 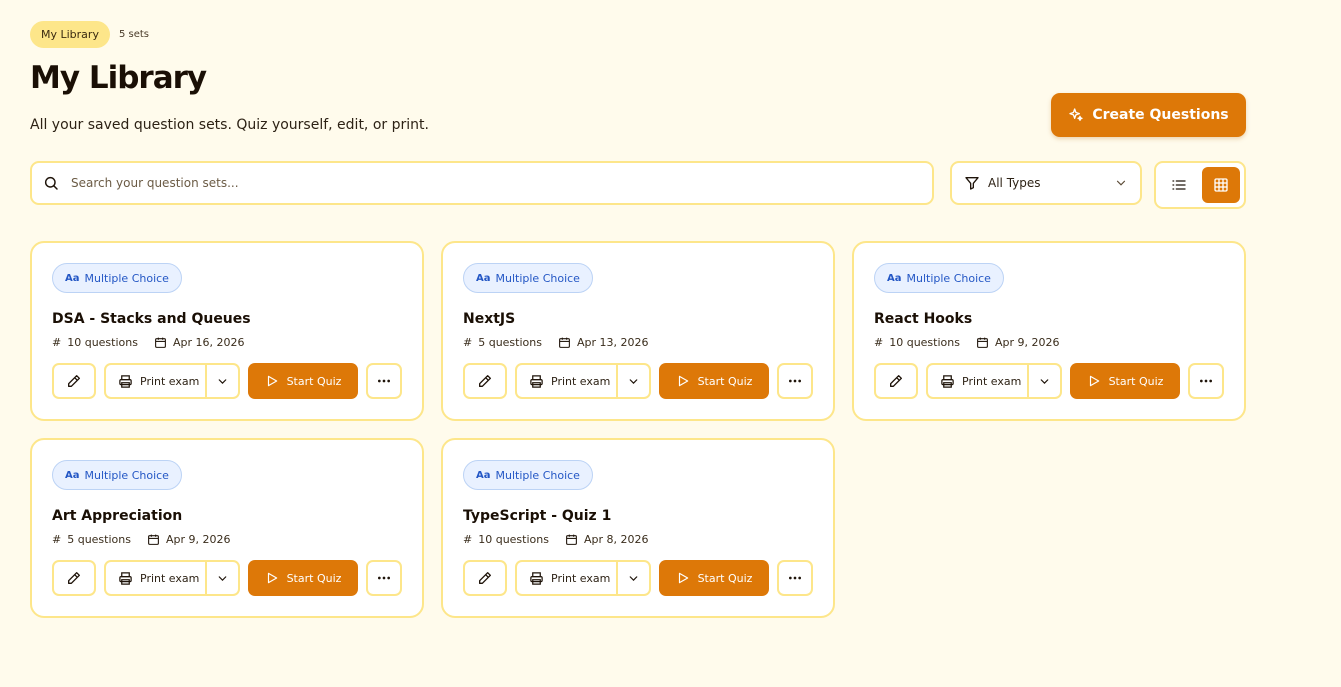 What do you see at coordinates (227, 539) in the screenshot?
I see `card-meta: #5 questions Apr 9, 2026` at bounding box center [227, 539].